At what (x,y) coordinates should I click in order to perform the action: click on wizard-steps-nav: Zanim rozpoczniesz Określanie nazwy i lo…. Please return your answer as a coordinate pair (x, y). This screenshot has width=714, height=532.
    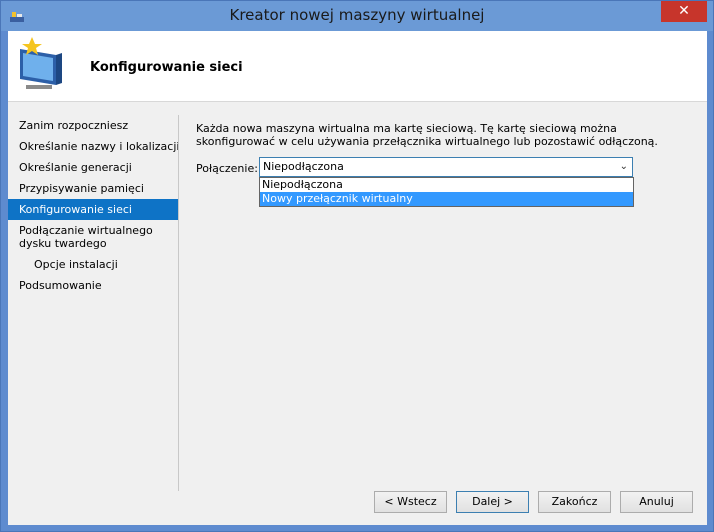
    Looking at the image, I should click on (93, 205).